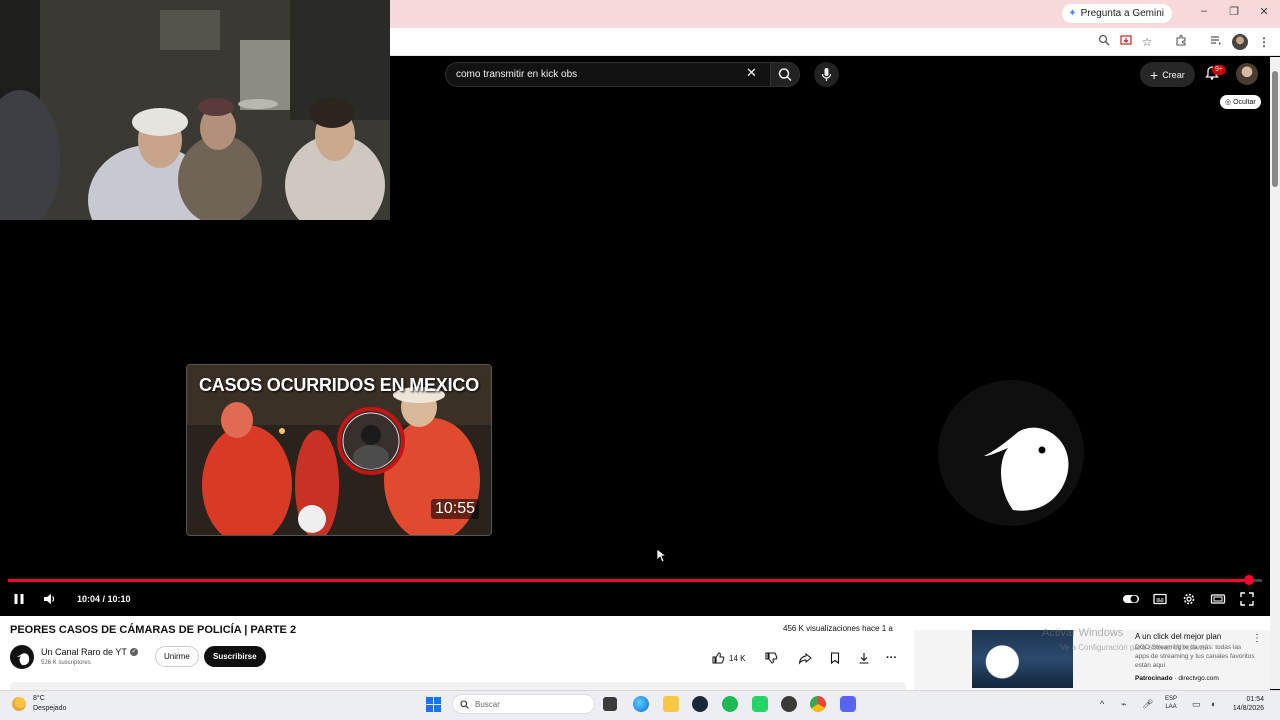 The image size is (1280, 720). I want to click on create-label: Crear, so click(1173, 74).